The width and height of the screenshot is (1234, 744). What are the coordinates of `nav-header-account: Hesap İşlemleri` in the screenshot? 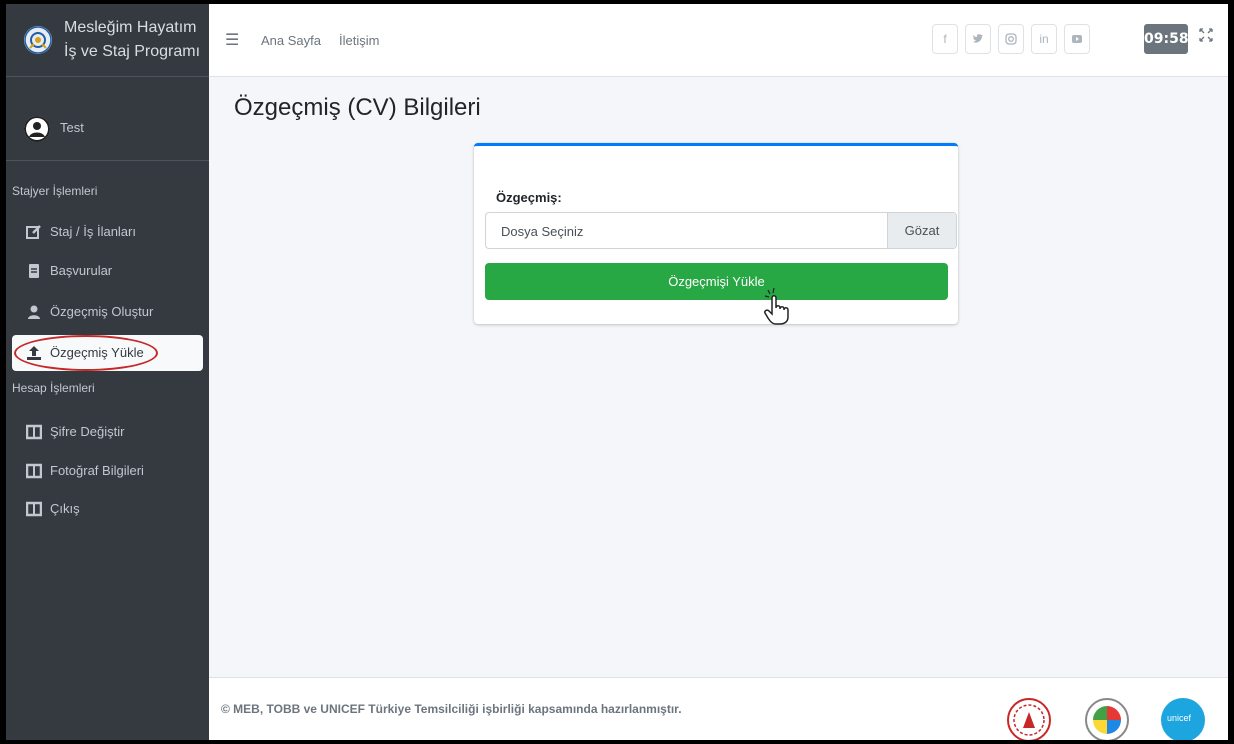 It's located at (53, 388).